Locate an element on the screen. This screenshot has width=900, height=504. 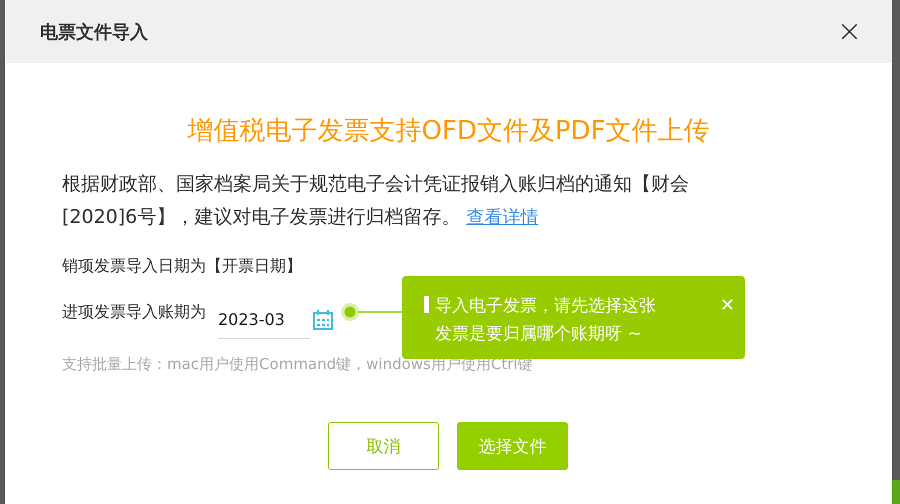
notice-text: 根据财政部、国家档案局关于规范电子会计凭证报销入账归档的通知【财会[2020]6号】，建议对电子发票进行归档留存。 查看详情 is located at coordinates (376, 201).